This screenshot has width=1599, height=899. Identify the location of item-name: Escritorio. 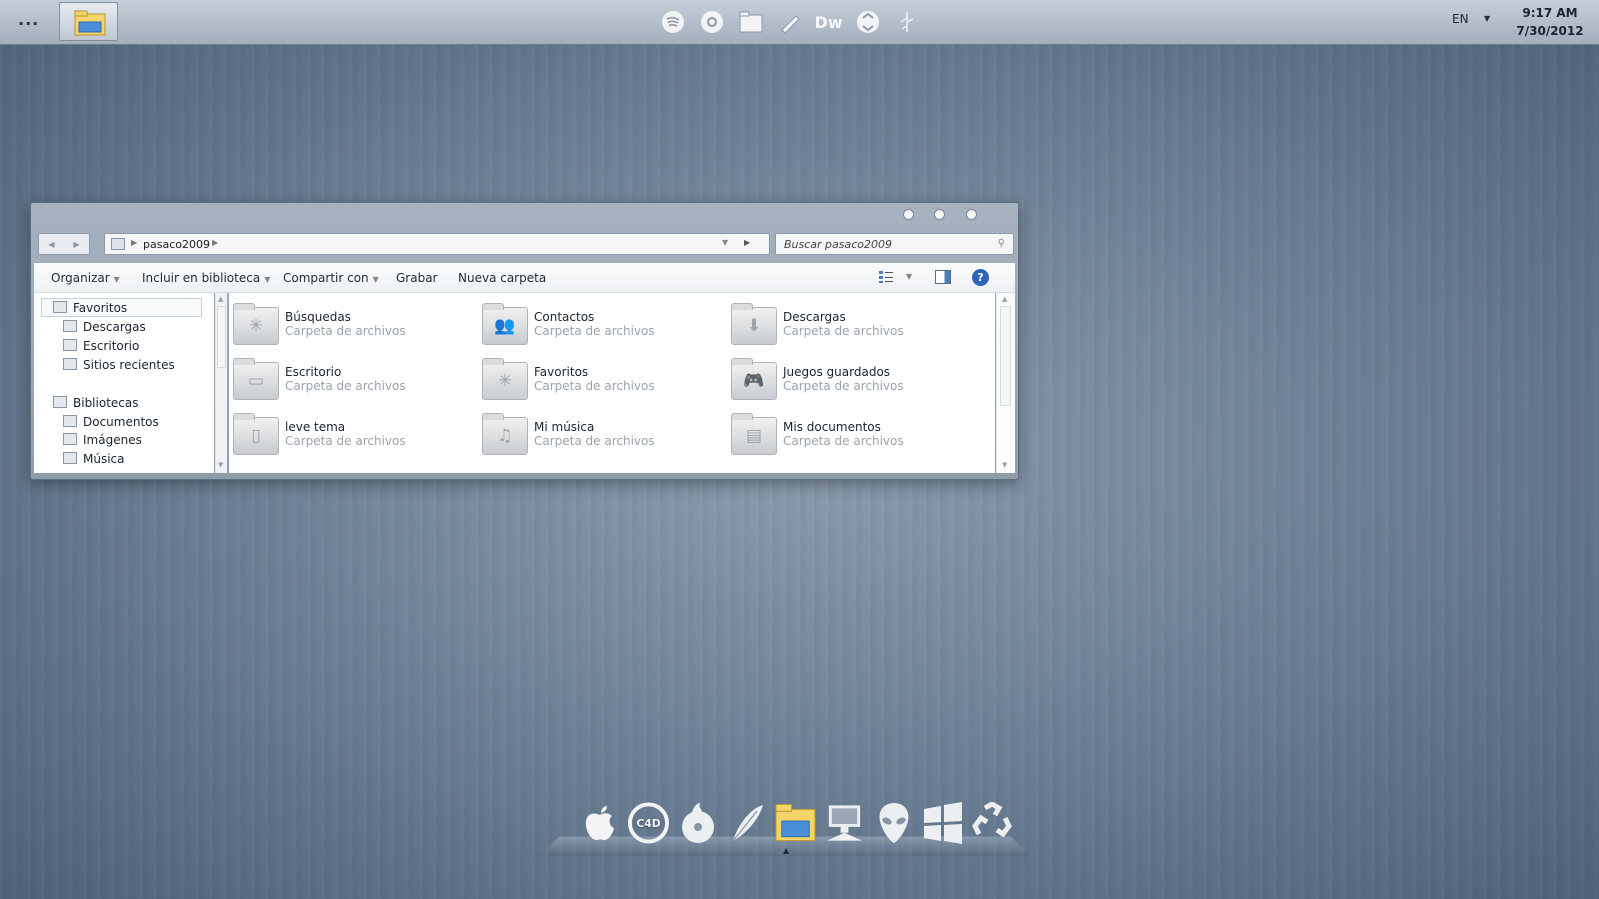
(313, 372).